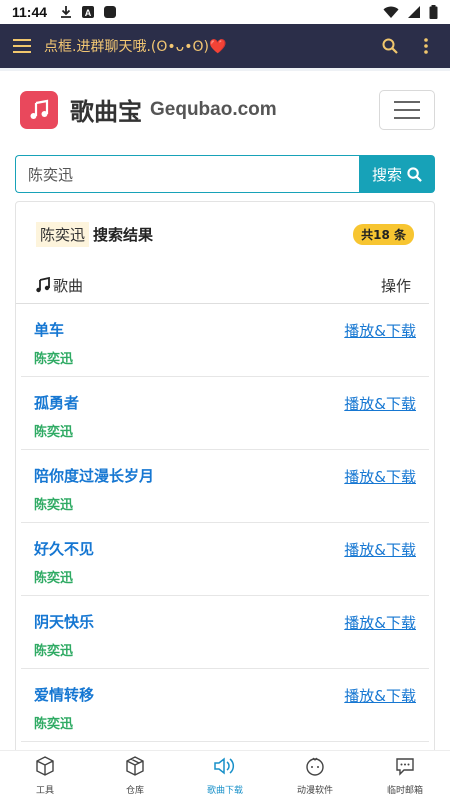 This screenshot has width=450, height=800. Describe the element at coordinates (314, 791) in the screenshot. I see `nav-item-label: 动漫软件` at that location.